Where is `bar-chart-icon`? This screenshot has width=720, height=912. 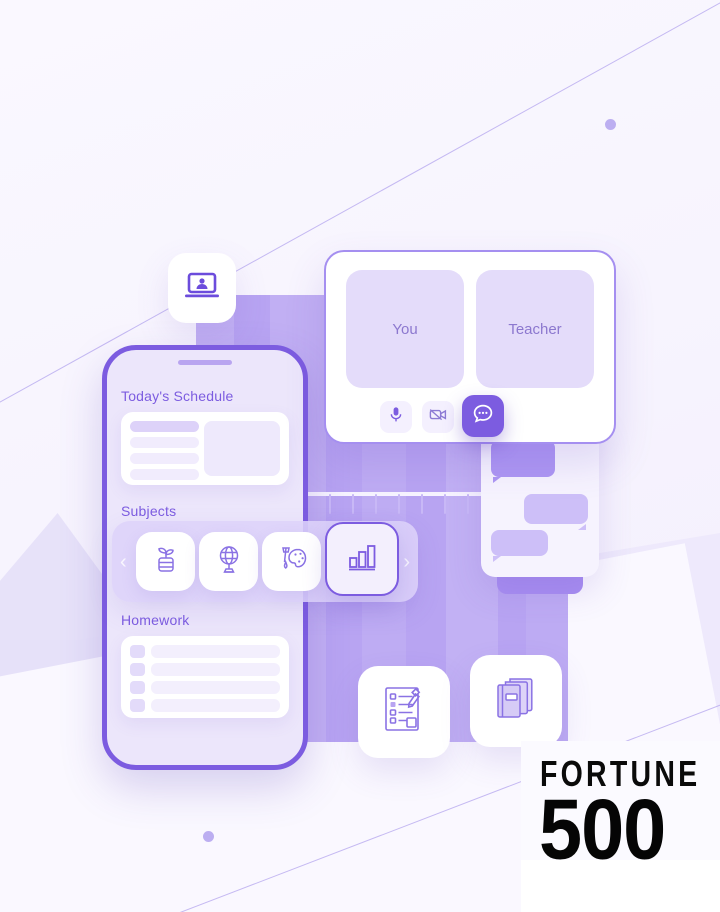
bar-chart-icon is located at coordinates (362, 559).